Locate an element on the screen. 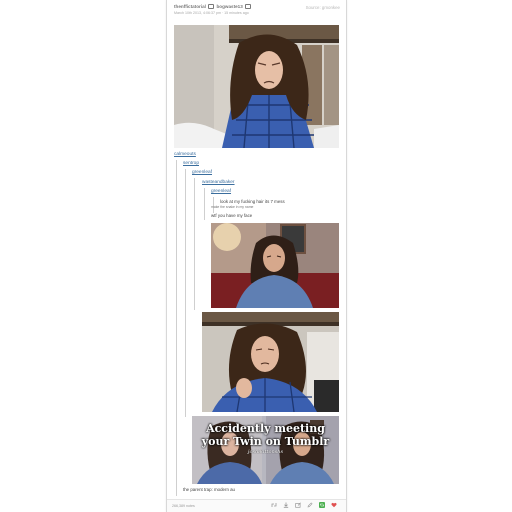  gif-caption-line-1: Accidently meeting is located at coordinates (265, 428).